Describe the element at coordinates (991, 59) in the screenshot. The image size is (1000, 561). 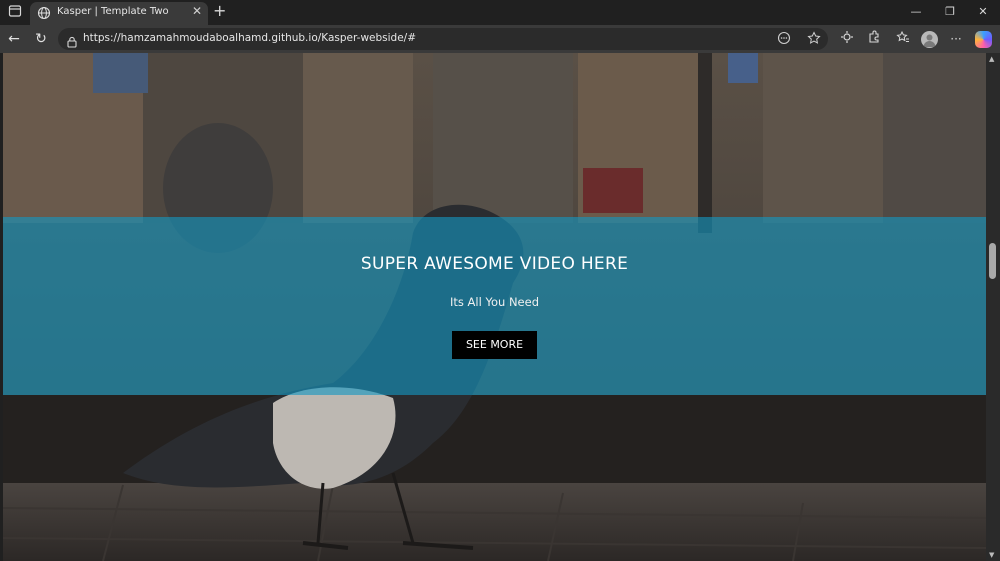
I see `scroll-up-icon: ▲` at that location.